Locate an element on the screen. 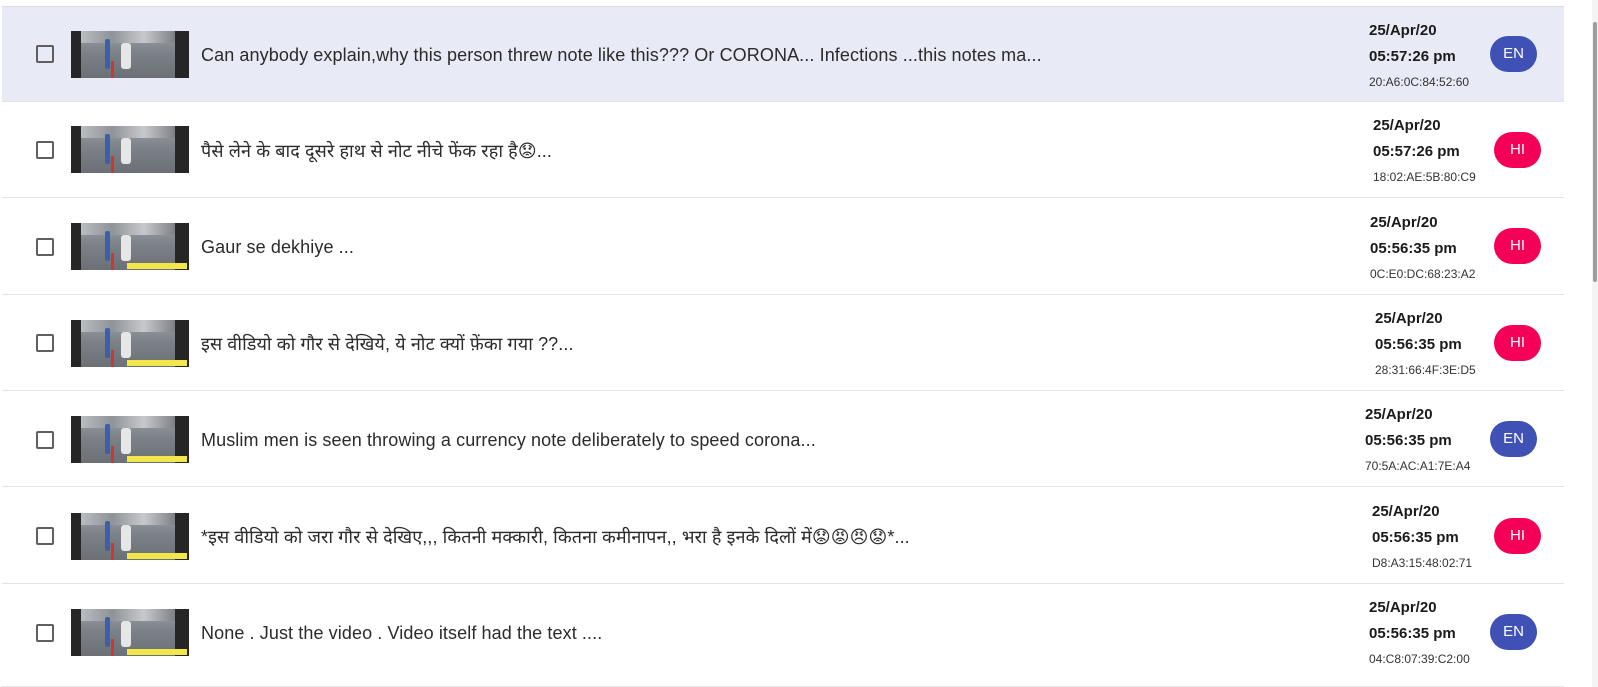 The height and width of the screenshot is (687, 1598). message-meta: 25/Apr/20 05:57:26 pm 18:02:AE:5B:80:C9 is located at coordinates (1424, 151).